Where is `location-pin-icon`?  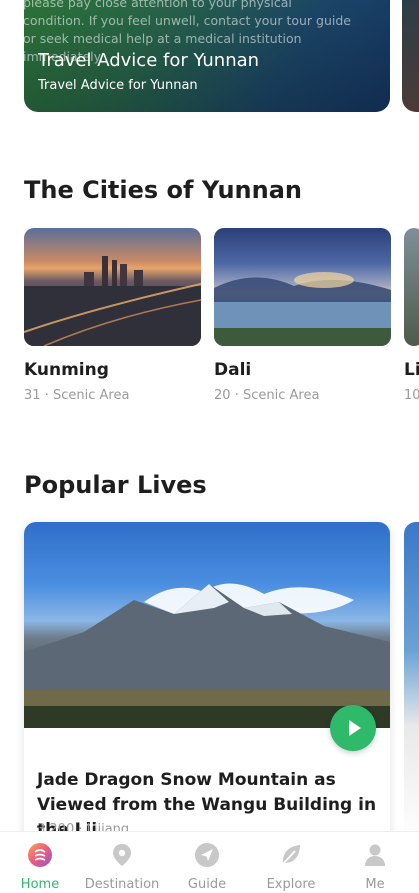 location-pin-icon is located at coordinates (122, 855).